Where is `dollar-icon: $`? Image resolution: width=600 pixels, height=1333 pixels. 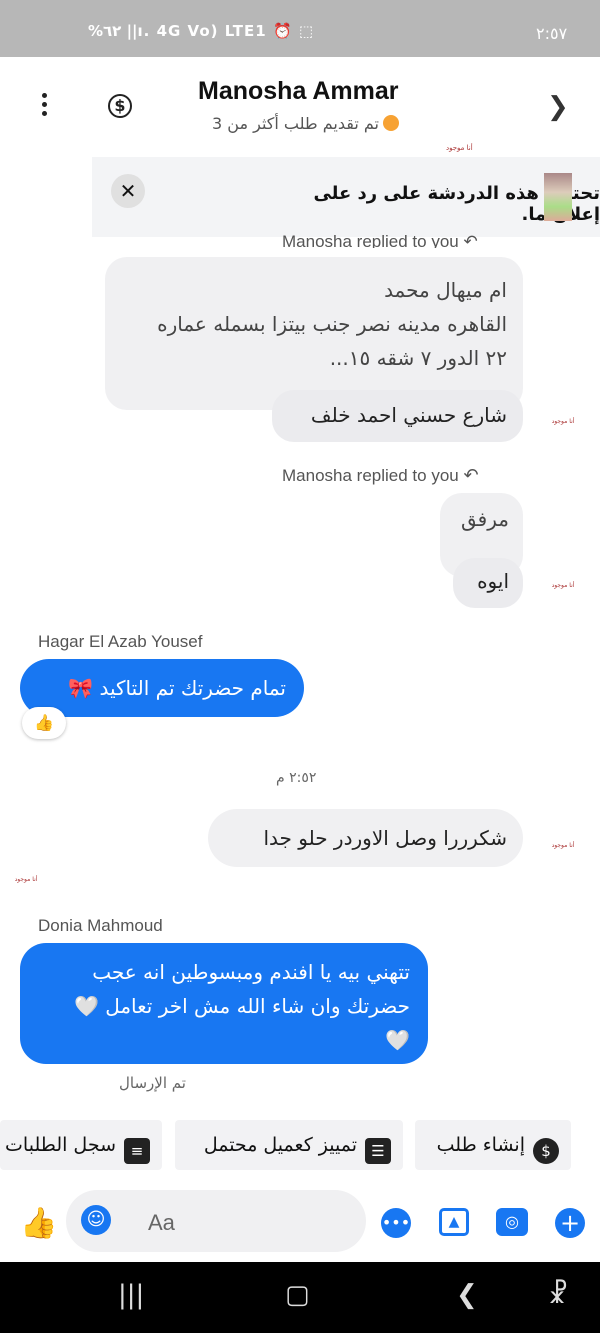 dollar-icon: $ is located at coordinates (546, 1151).